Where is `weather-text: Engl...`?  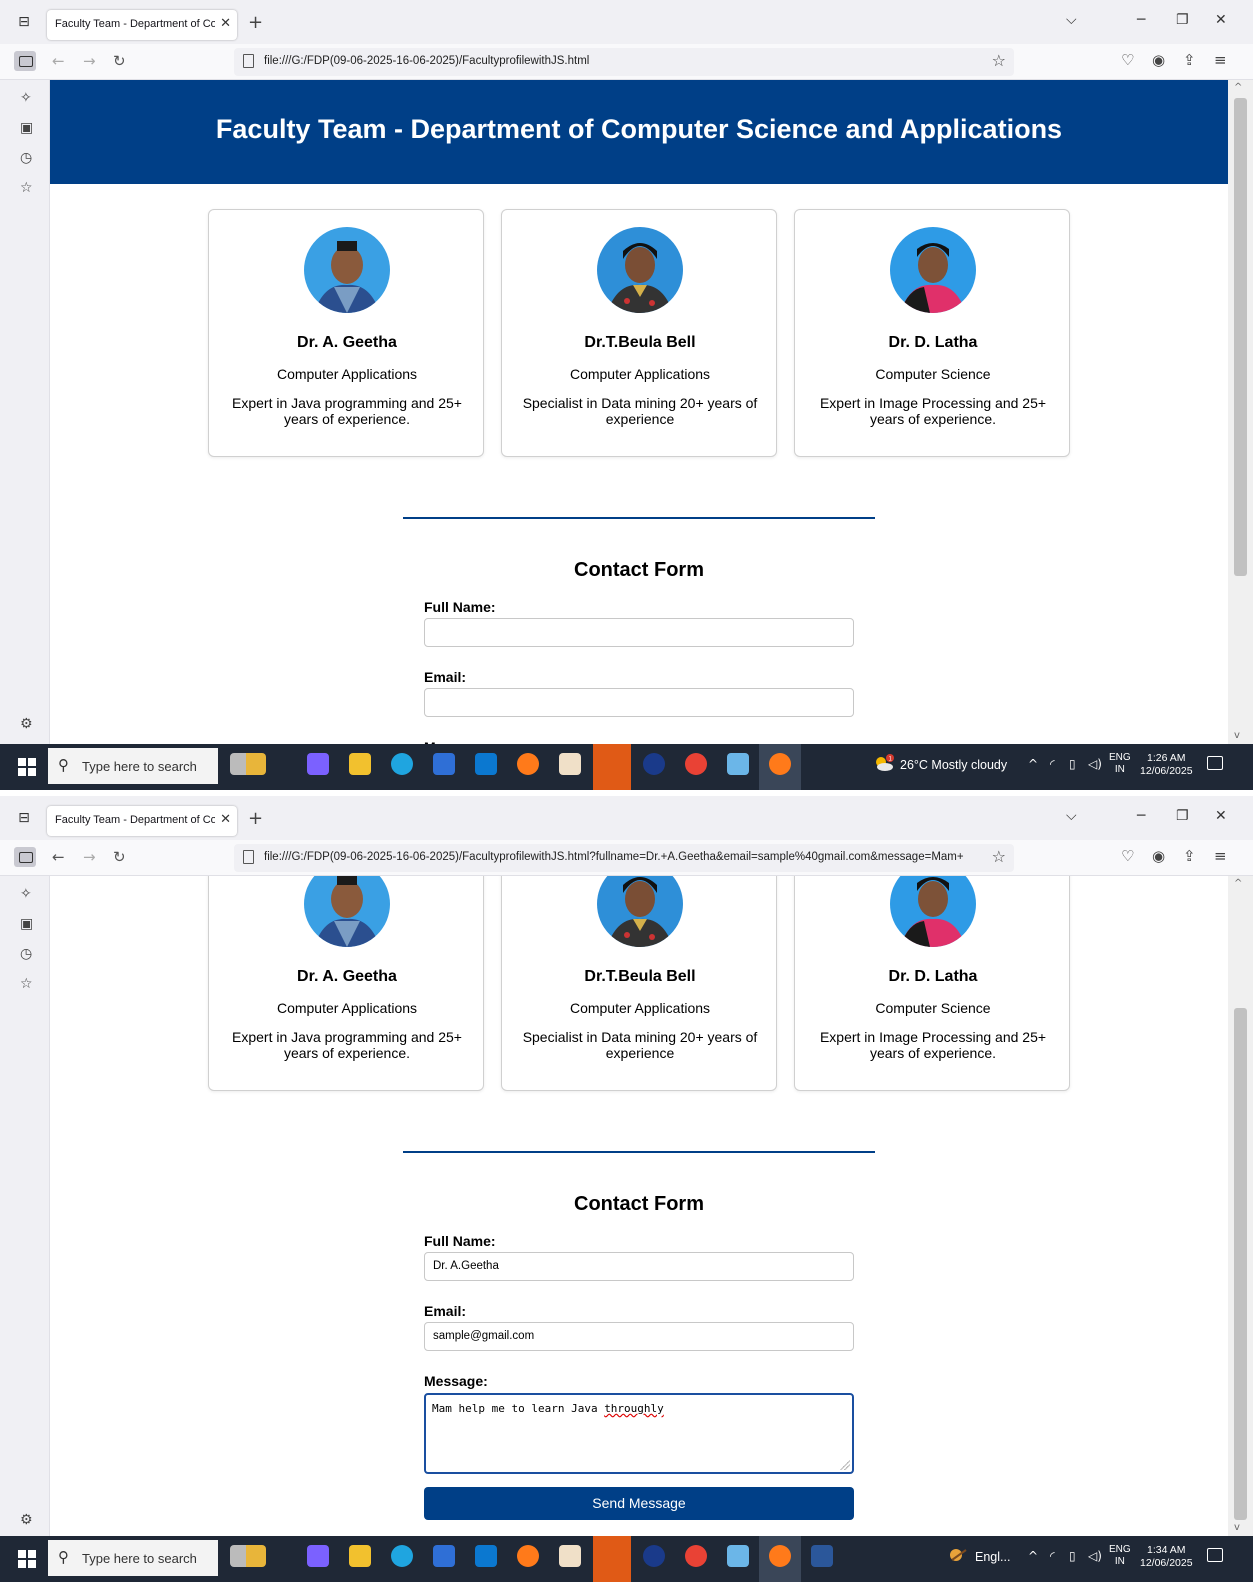
weather-text: Engl... is located at coordinates (992, 1557).